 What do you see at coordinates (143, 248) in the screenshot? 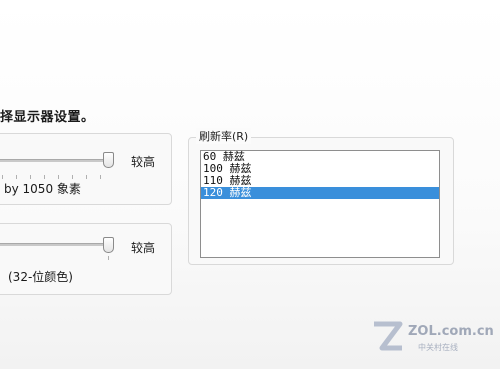
I see `color-high-label: 较高` at bounding box center [143, 248].